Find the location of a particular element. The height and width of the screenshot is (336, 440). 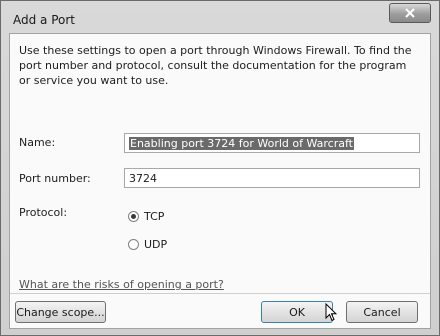

name-label: Name: is located at coordinates (37, 142).